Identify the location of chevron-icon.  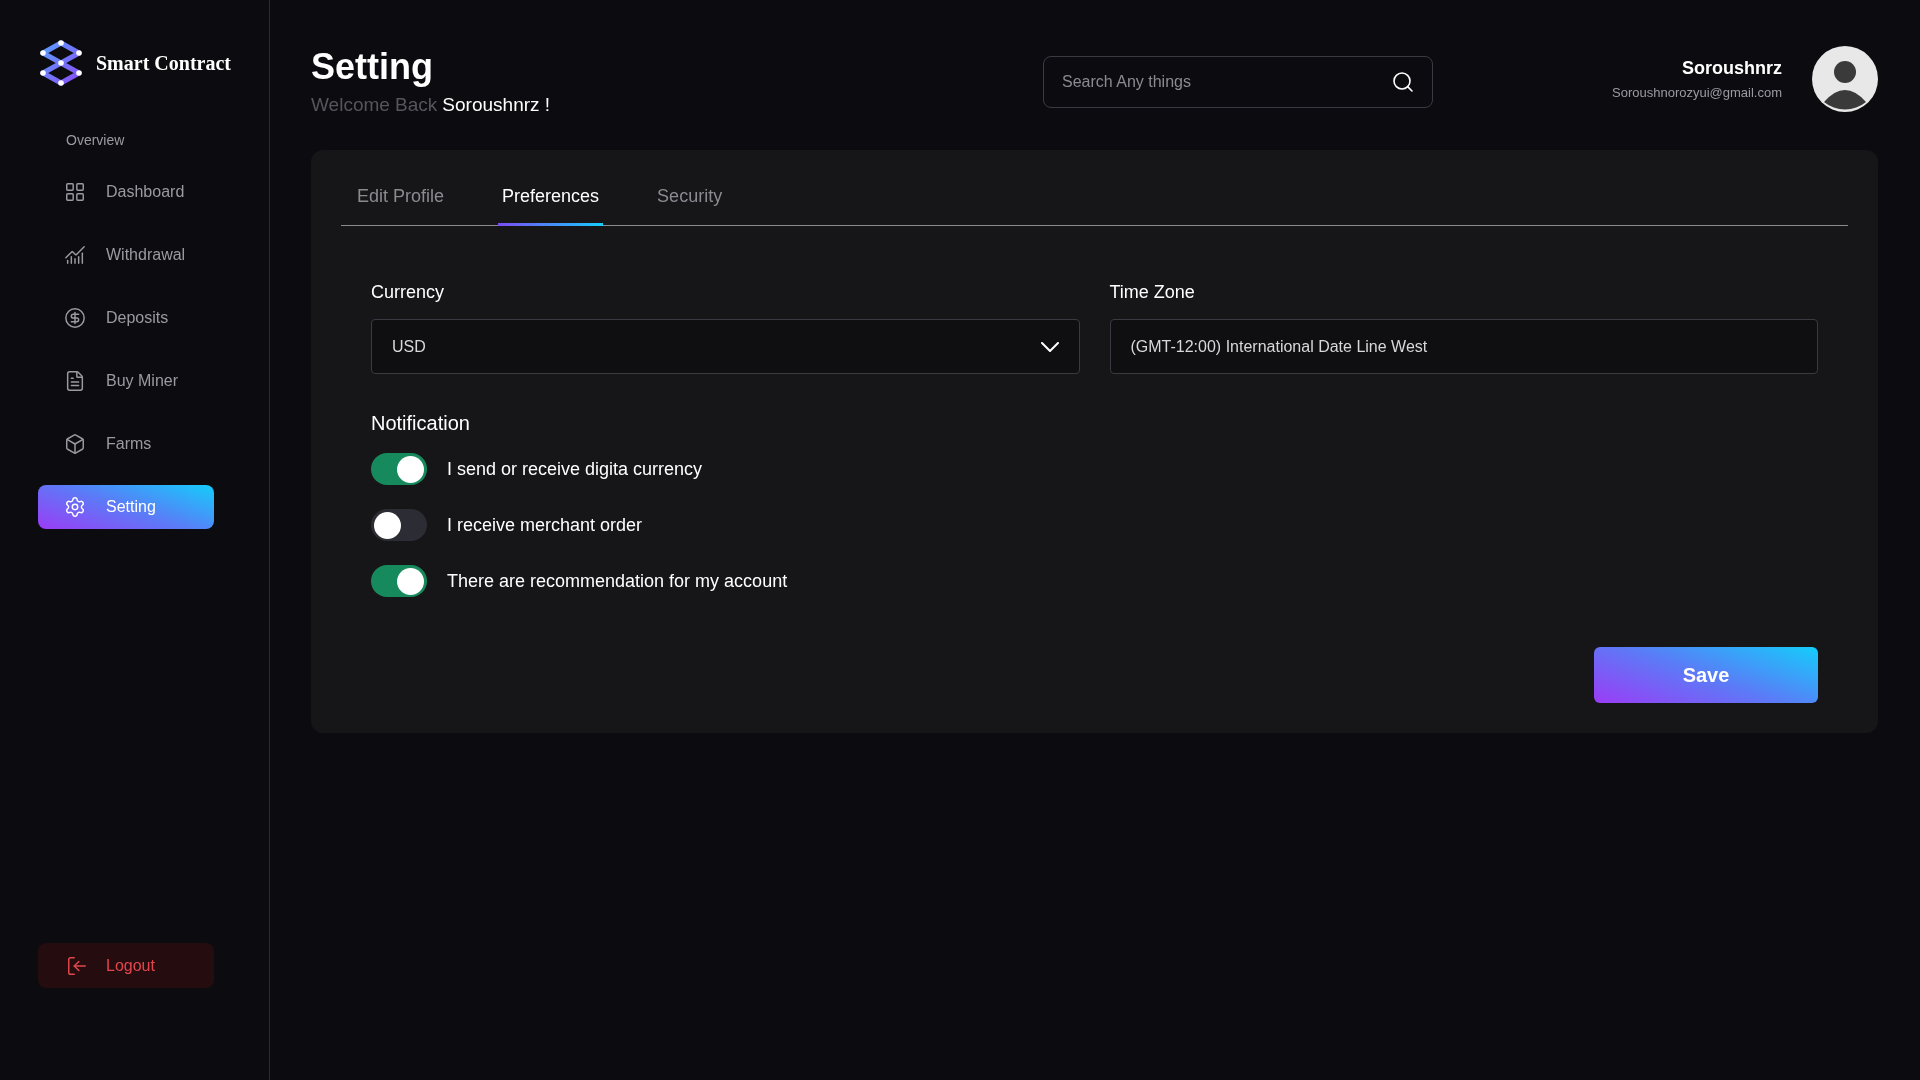
(1049, 346).